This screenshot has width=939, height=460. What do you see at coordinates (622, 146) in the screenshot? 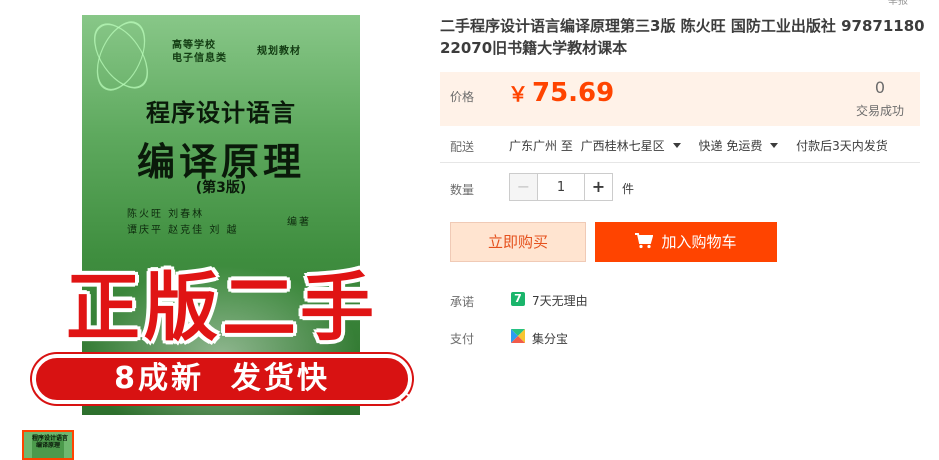
I see `ship-to-label: 广西桂林七星区` at bounding box center [622, 146].